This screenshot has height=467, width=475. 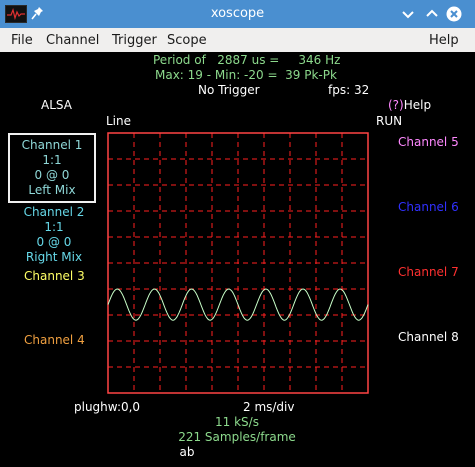 What do you see at coordinates (134, 40) in the screenshot?
I see `menu-trigger: Trigger` at bounding box center [134, 40].